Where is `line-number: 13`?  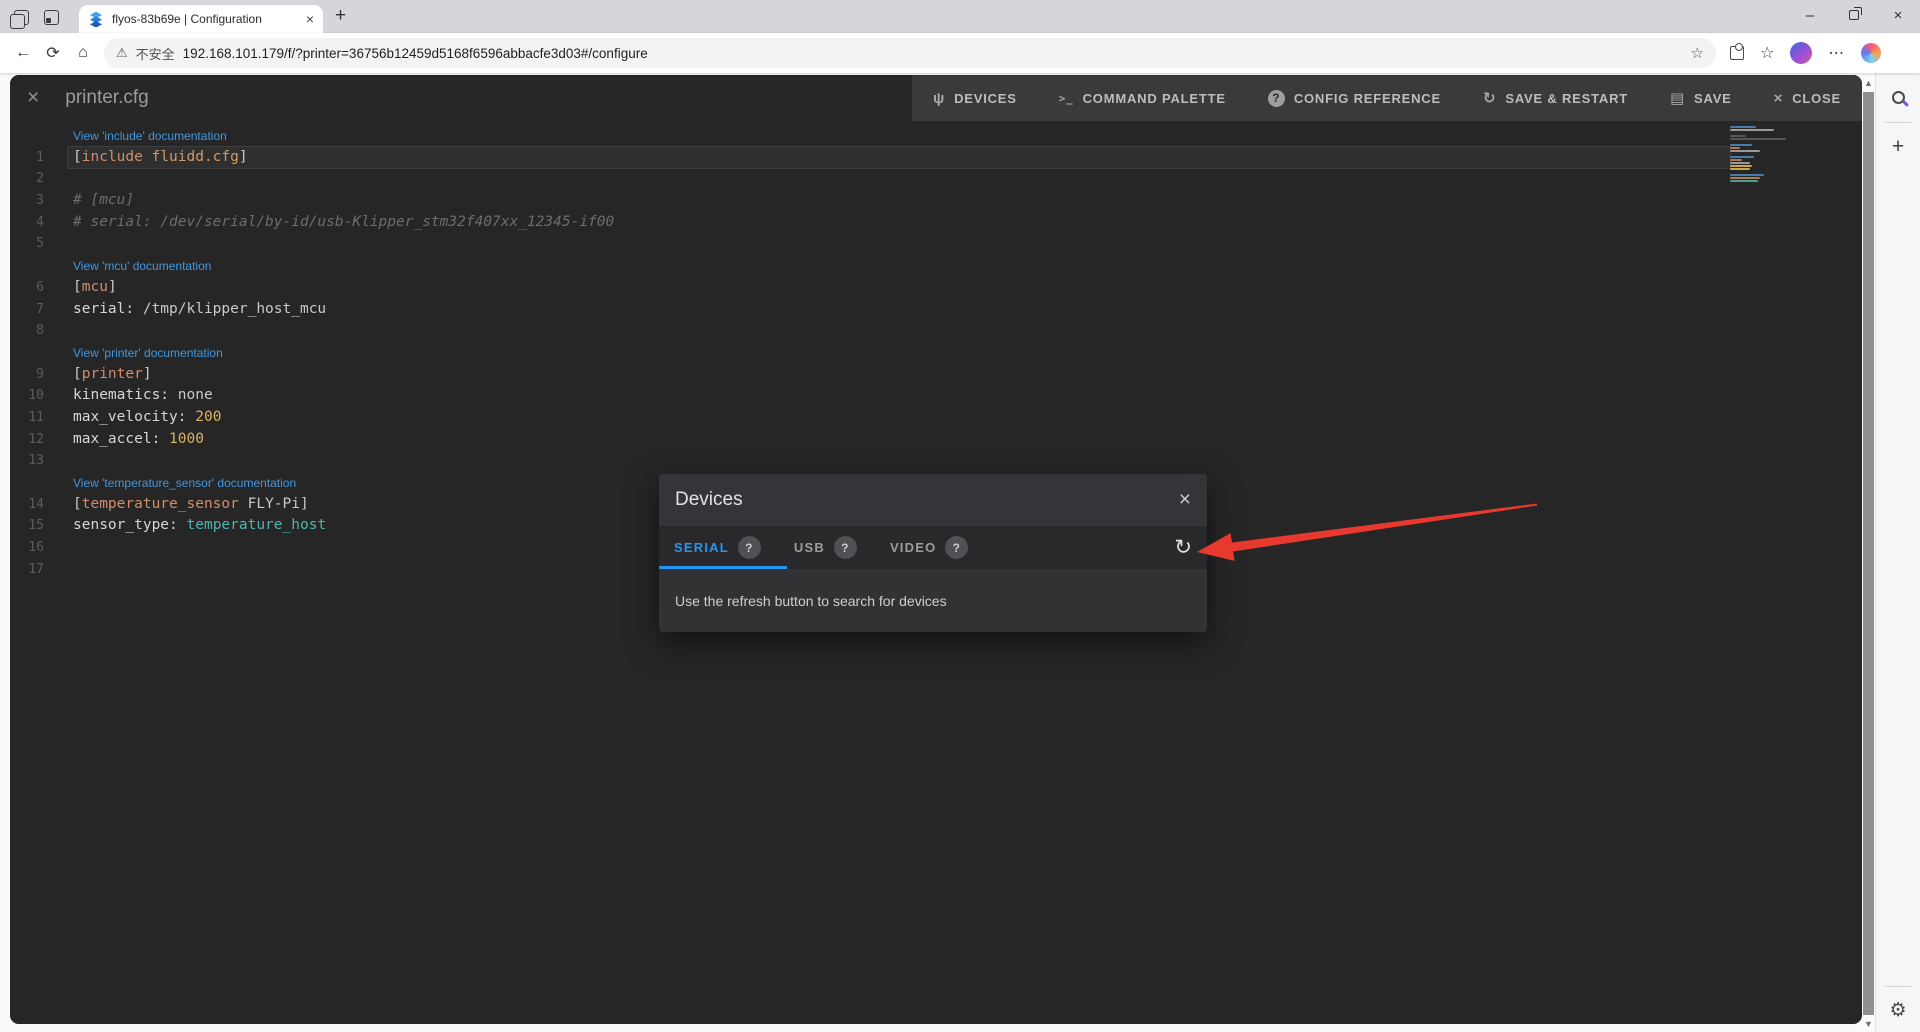 line-number: 13 is located at coordinates (36, 461).